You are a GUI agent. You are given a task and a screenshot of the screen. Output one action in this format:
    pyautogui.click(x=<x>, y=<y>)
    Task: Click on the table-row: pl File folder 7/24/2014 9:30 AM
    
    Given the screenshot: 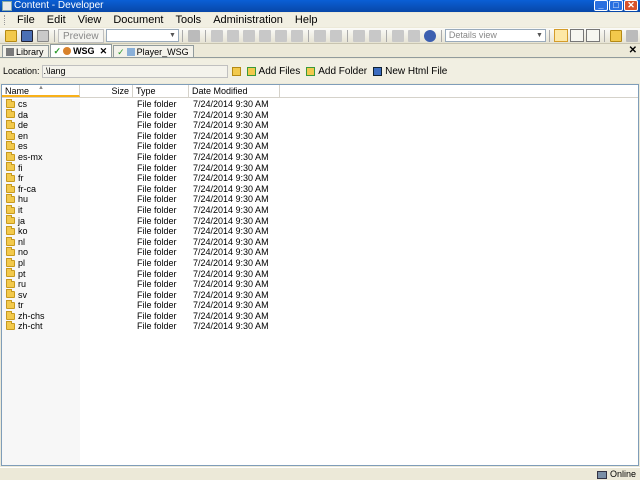 What is the action you would take?
    pyautogui.click(x=320, y=263)
    